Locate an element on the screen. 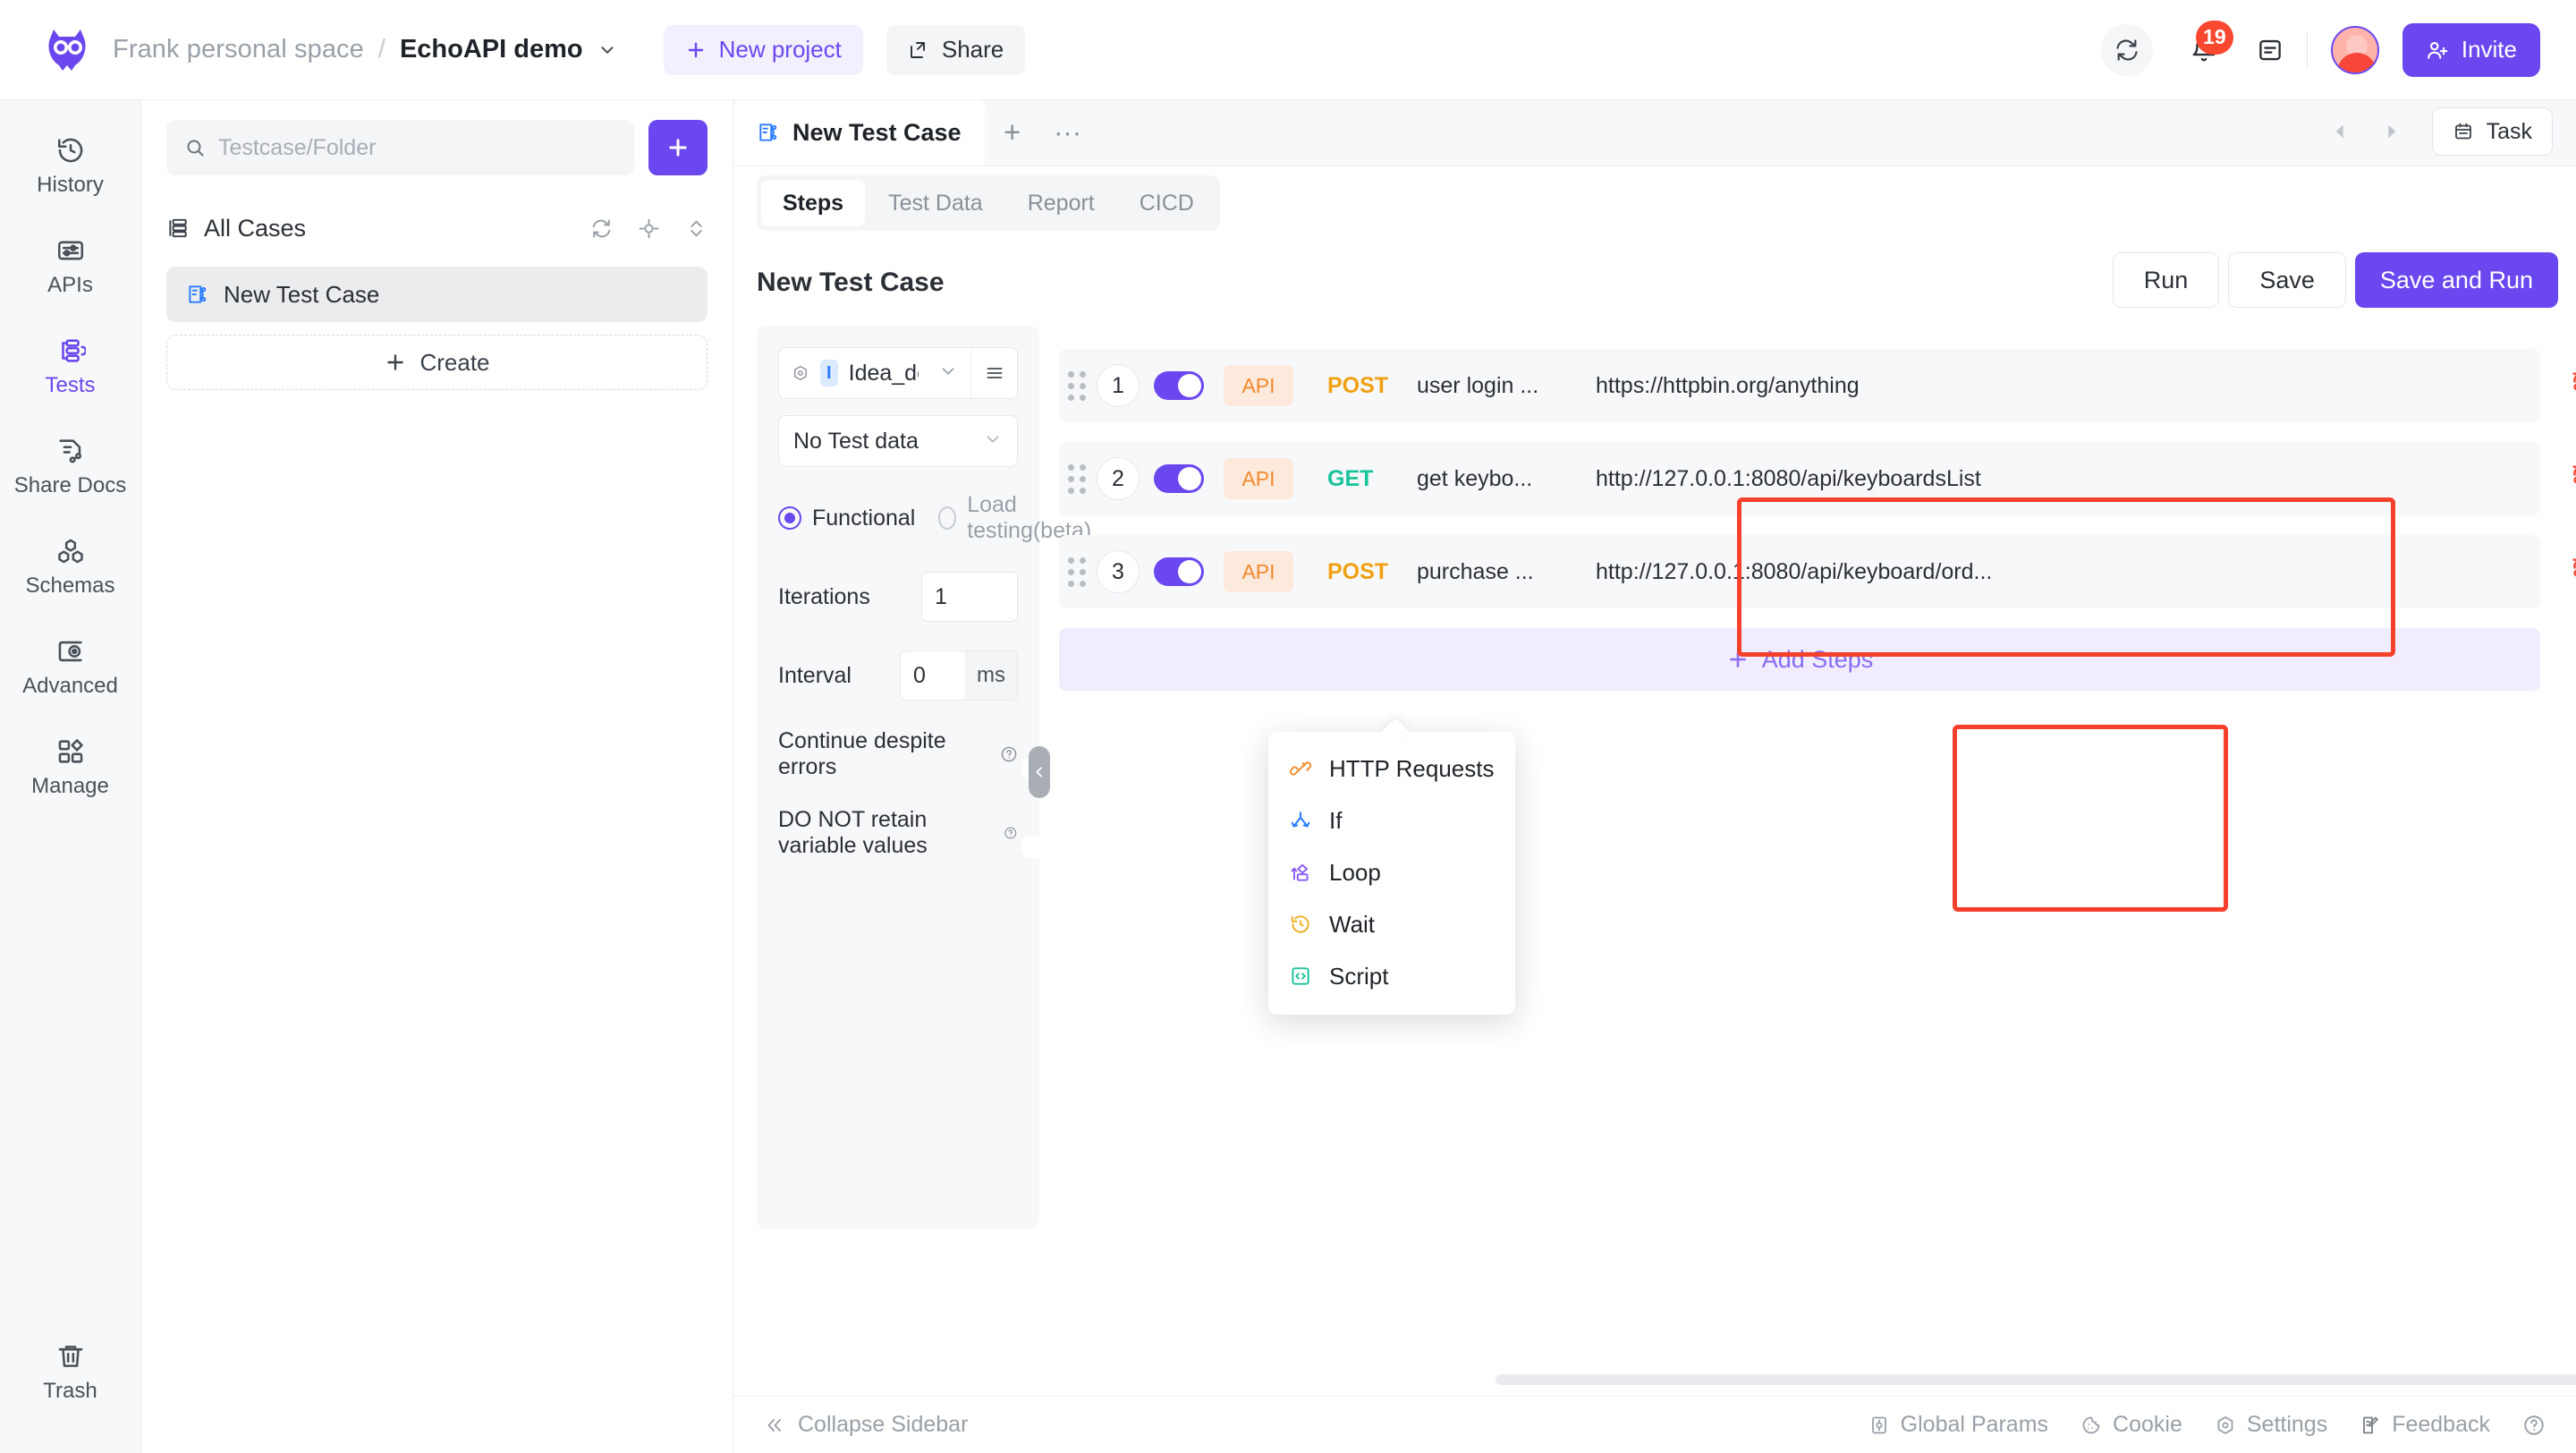 This screenshot has height=1453, width=2576. sort-icon is located at coordinates (696, 228).